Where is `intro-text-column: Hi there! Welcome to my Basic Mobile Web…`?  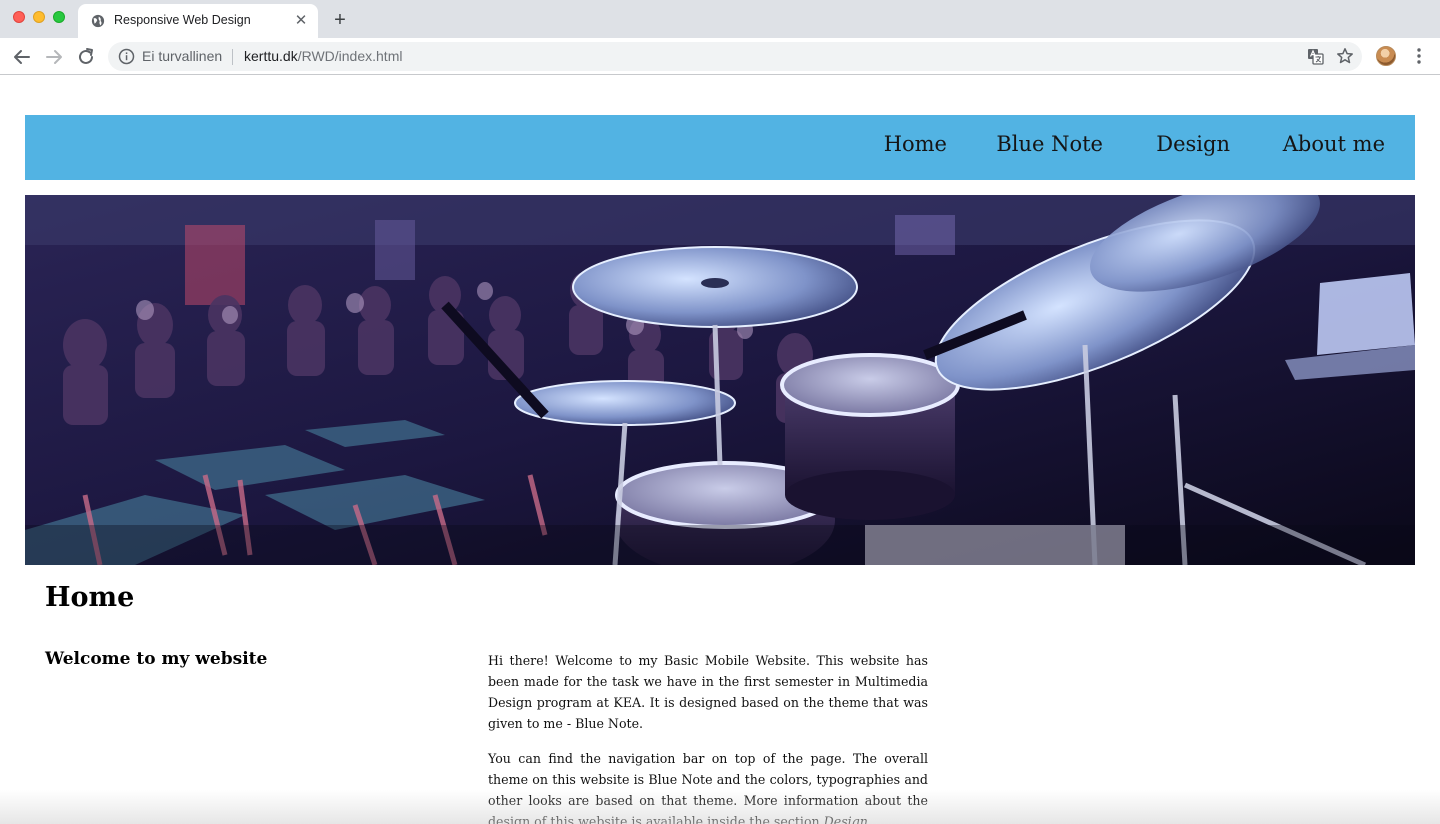 intro-text-column: Hi there! Welcome to my Basic Mobile Web… is located at coordinates (708, 737).